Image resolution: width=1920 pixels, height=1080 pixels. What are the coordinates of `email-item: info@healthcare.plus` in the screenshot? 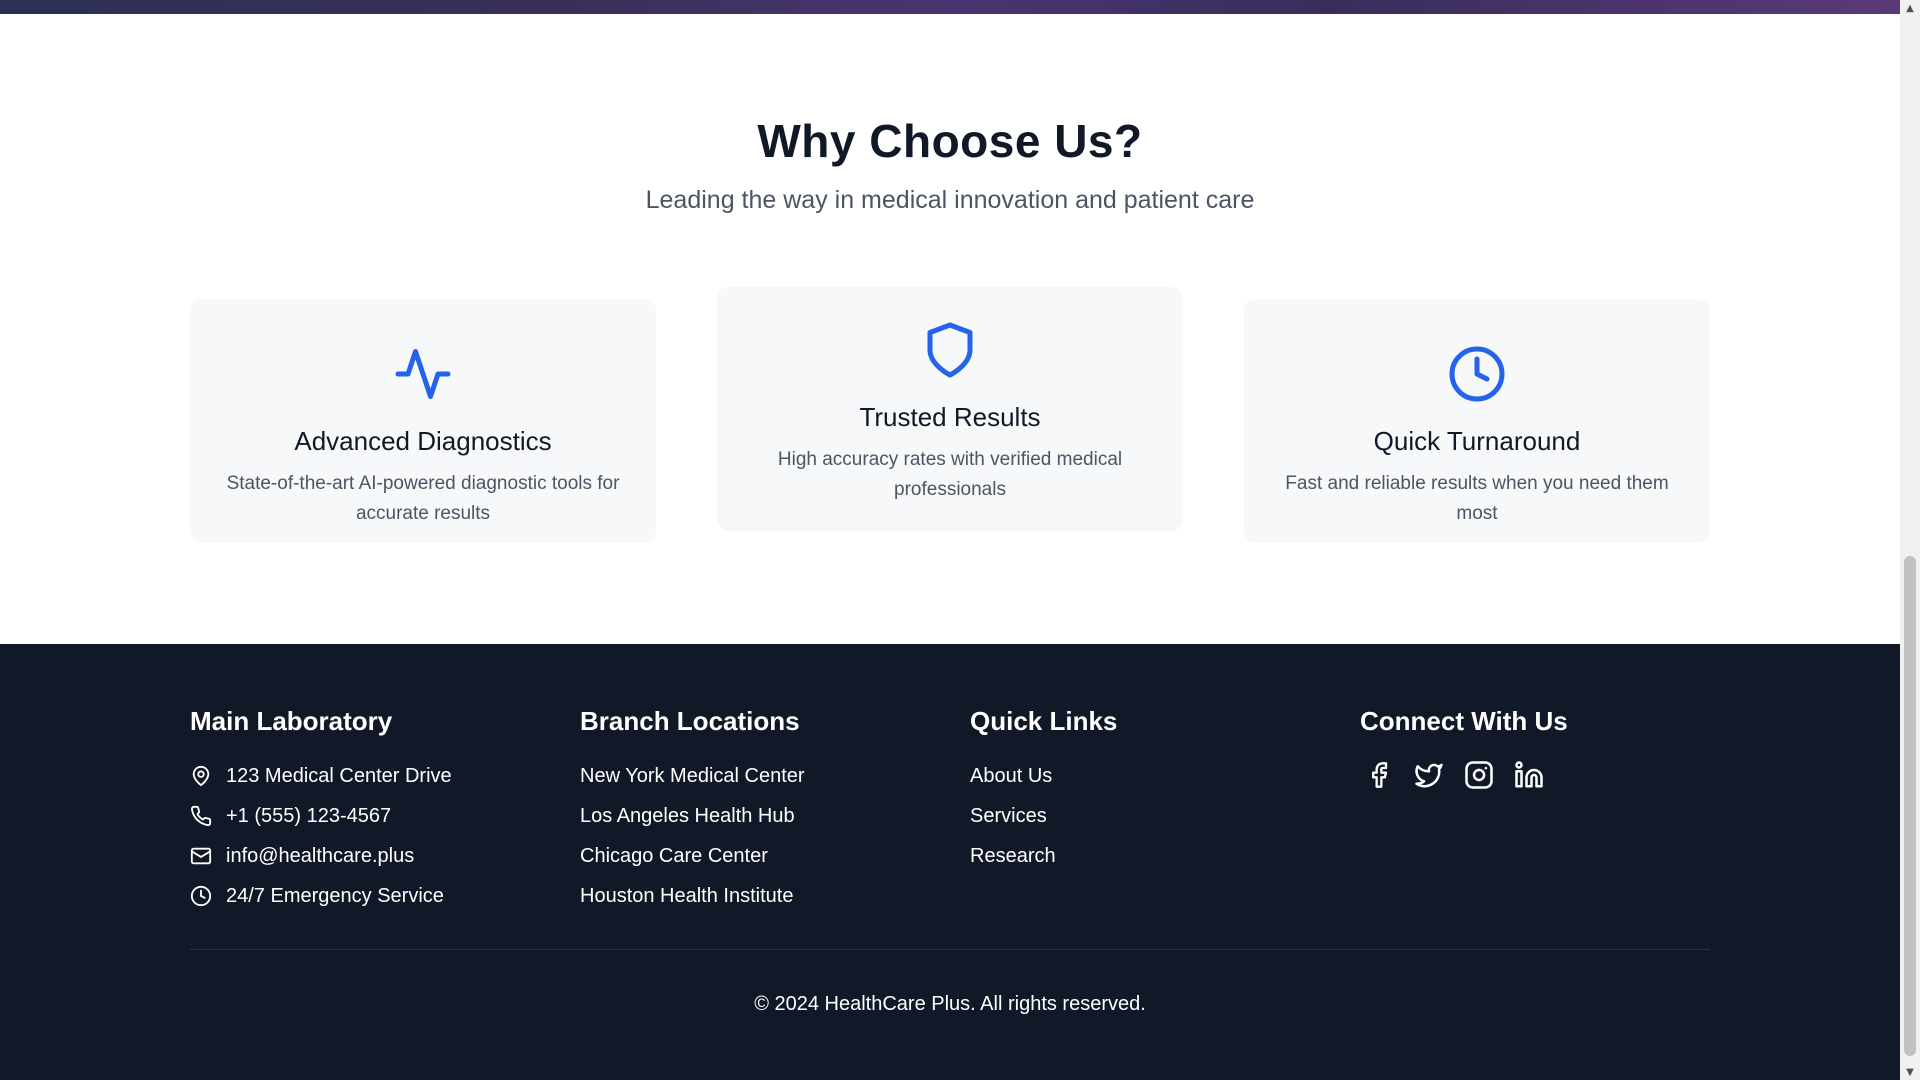 It's located at (380, 856).